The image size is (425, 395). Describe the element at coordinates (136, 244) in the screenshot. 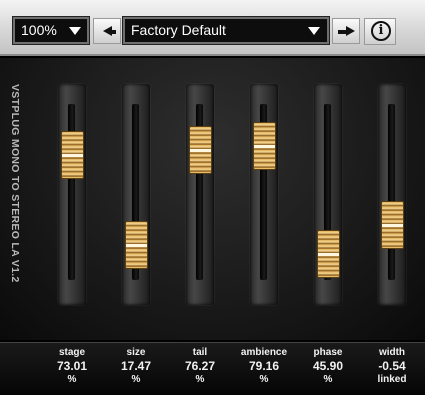

I see `size-fader-handle` at that location.